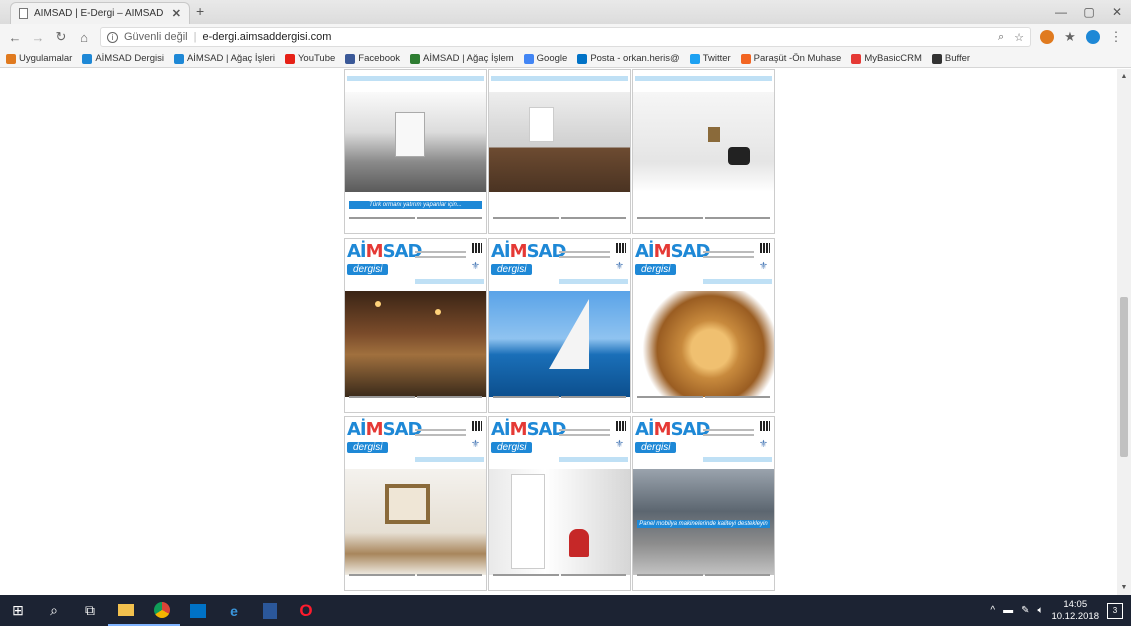 The image size is (1131, 626). What do you see at coordinates (694, 58) in the screenshot?
I see `twitter-icon` at bounding box center [694, 58].